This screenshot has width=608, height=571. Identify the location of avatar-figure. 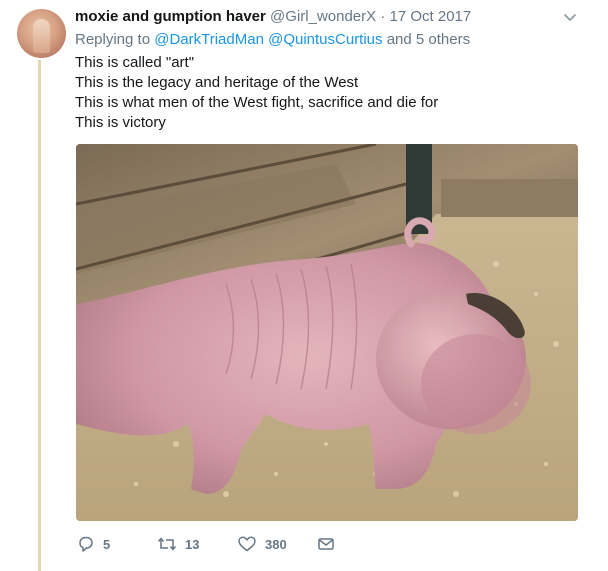
(41, 36).